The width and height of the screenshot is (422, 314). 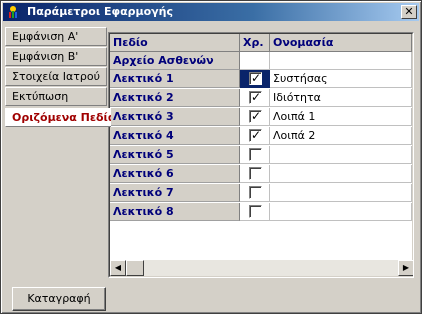 I want to click on table-row: Λεκτικό 7, so click(x=261, y=193).